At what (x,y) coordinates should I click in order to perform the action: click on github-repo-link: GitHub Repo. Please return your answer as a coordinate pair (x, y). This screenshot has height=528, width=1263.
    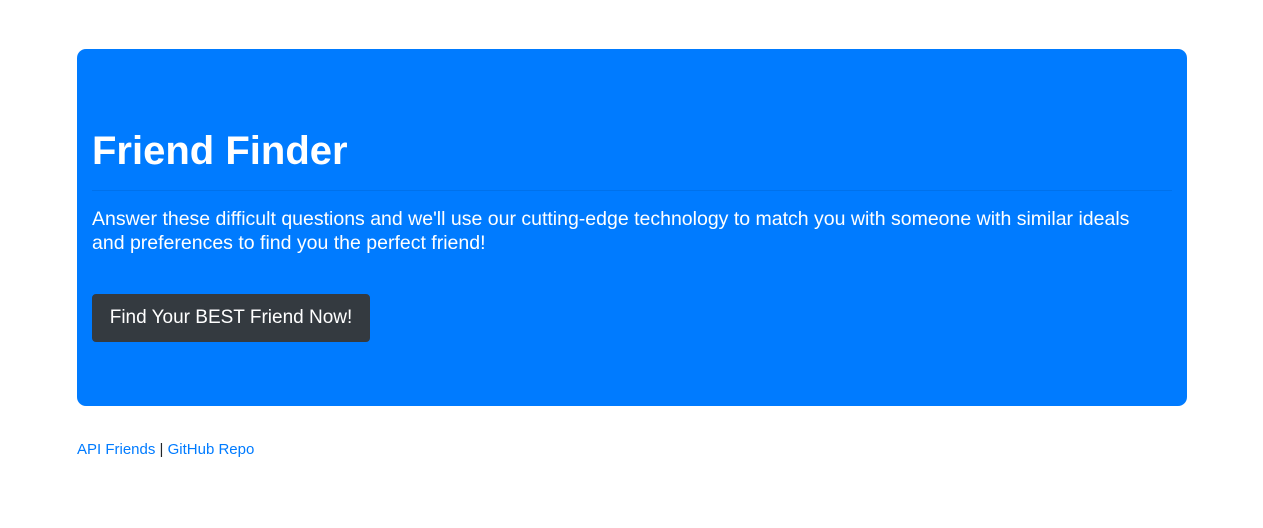
    Looking at the image, I should click on (211, 449).